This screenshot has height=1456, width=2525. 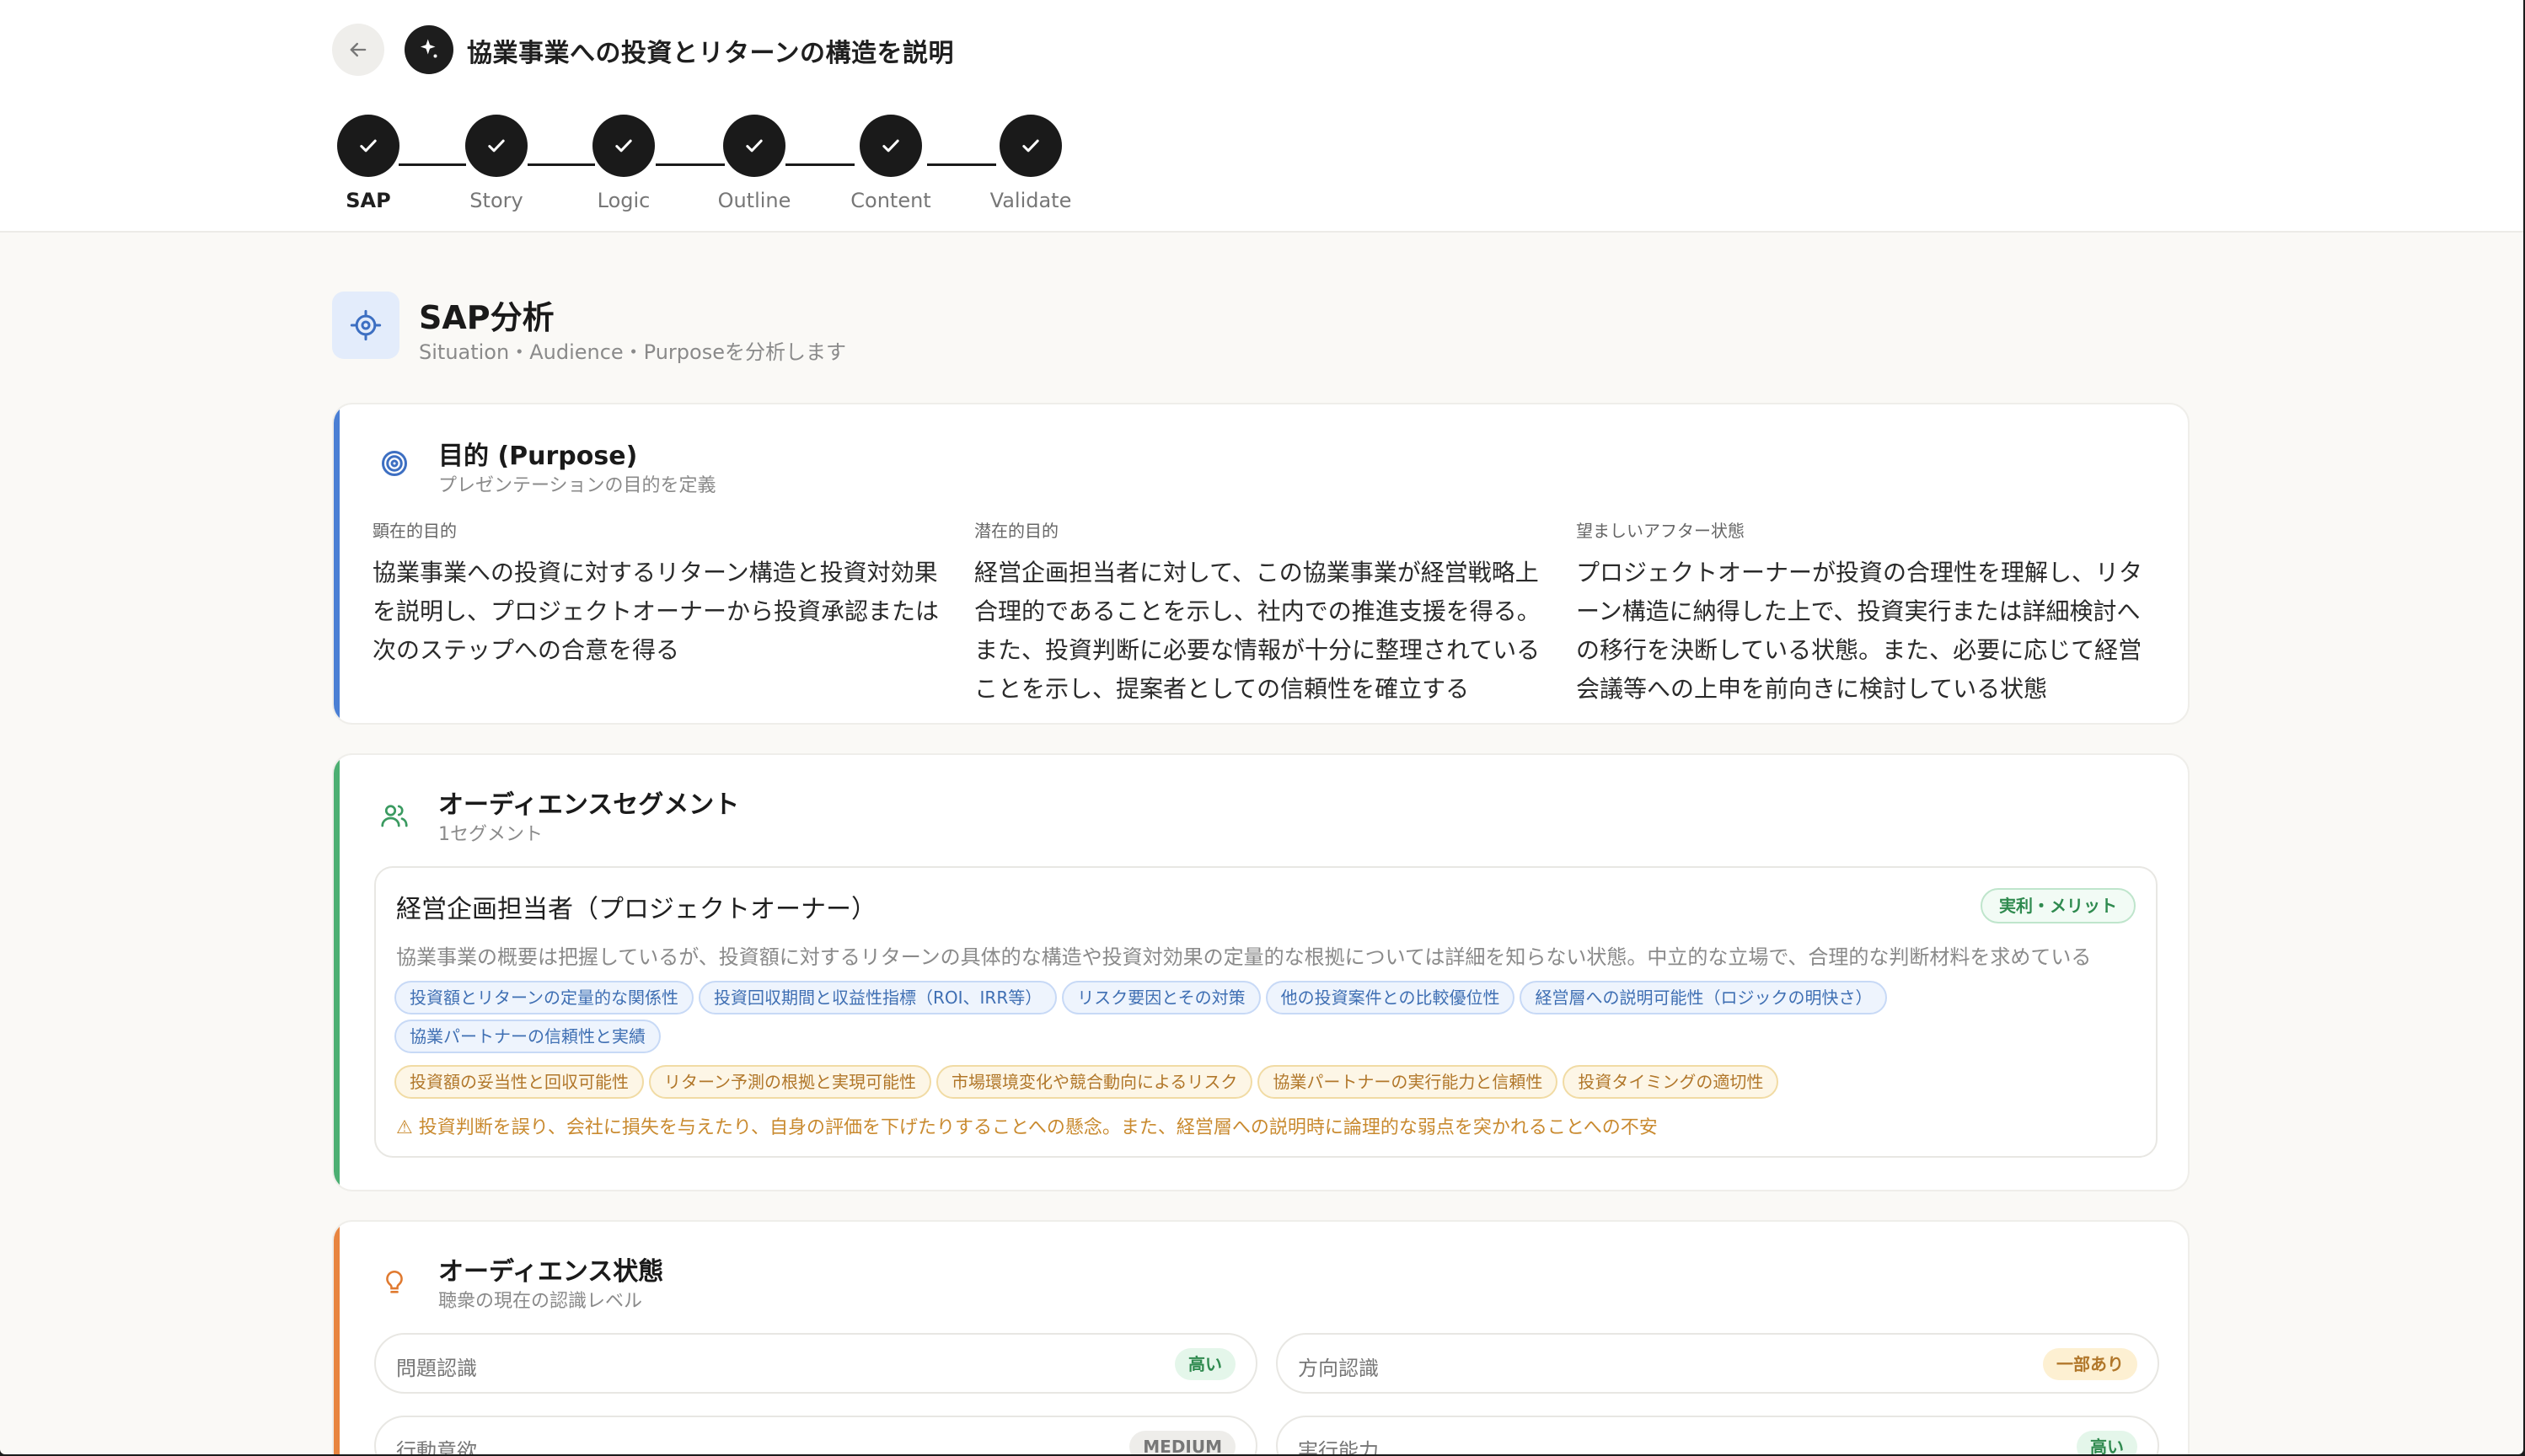 What do you see at coordinates (1704, 997) in the screenshot?
I see `interest-chip: 経営層への説明可能性（ロジックの明快さ）` at bounding box center [1704, 997].